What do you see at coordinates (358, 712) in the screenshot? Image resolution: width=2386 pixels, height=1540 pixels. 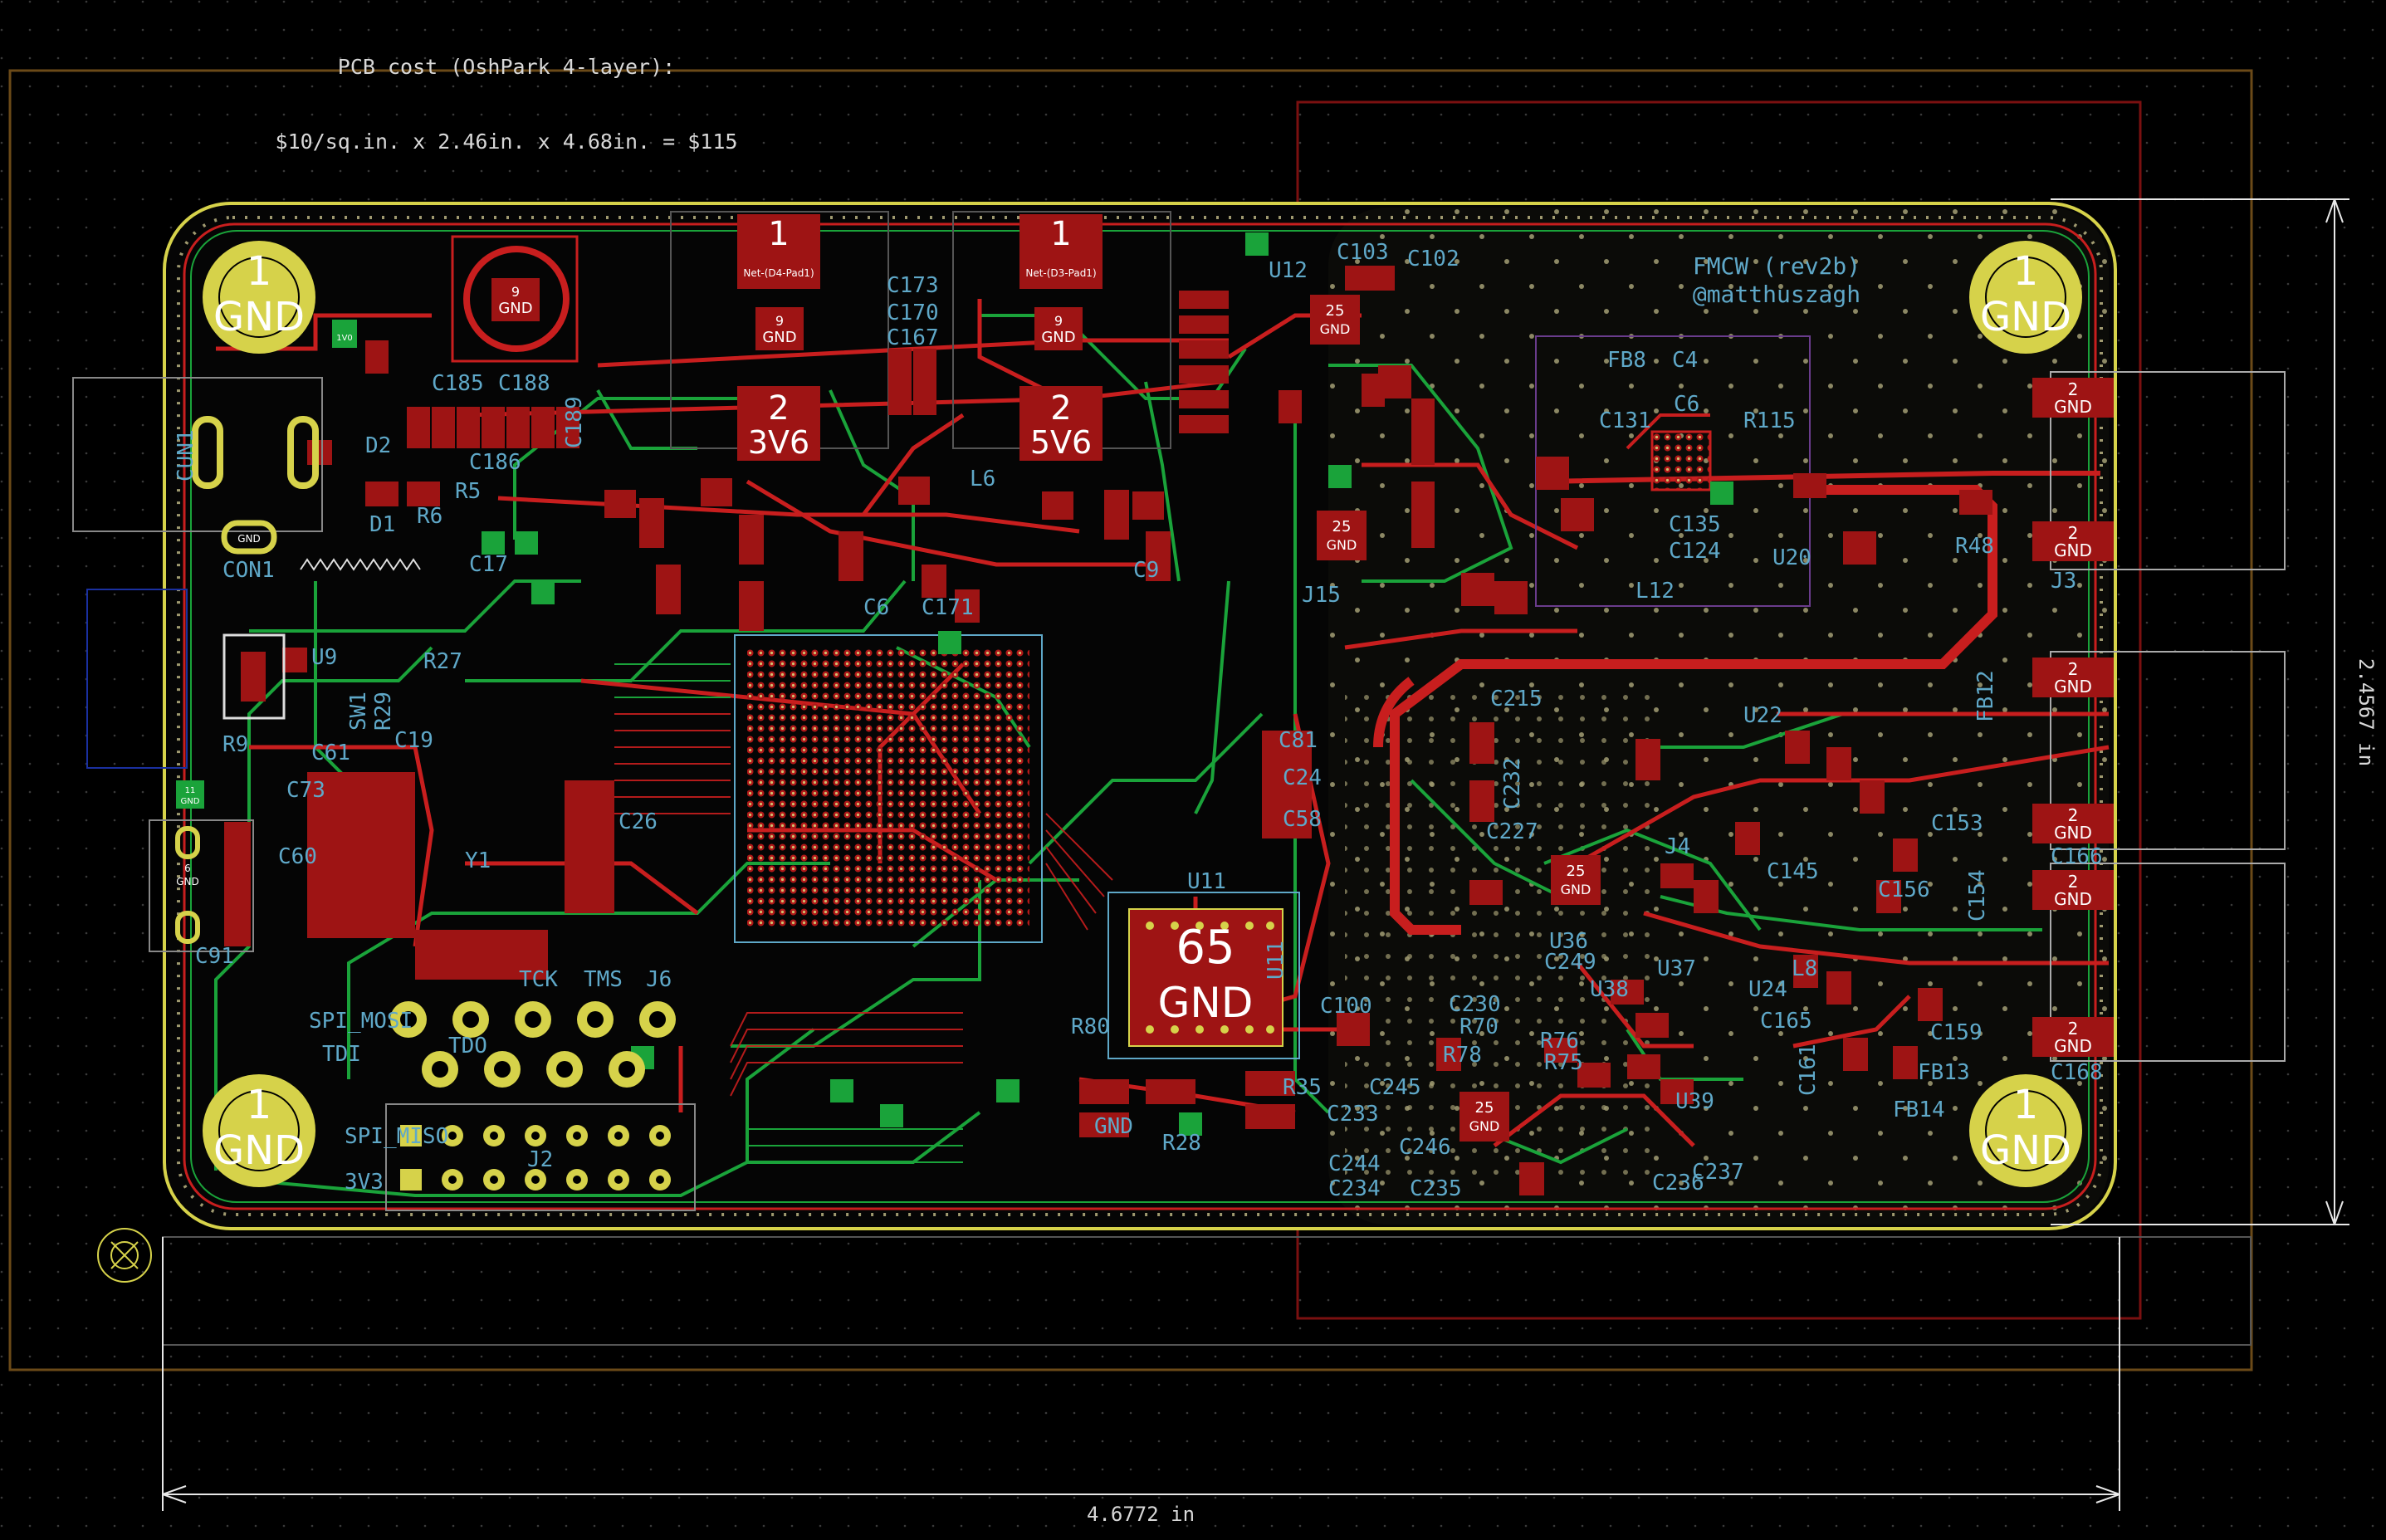 I see `svg-text: SW1` at bounding box center [358, 712].